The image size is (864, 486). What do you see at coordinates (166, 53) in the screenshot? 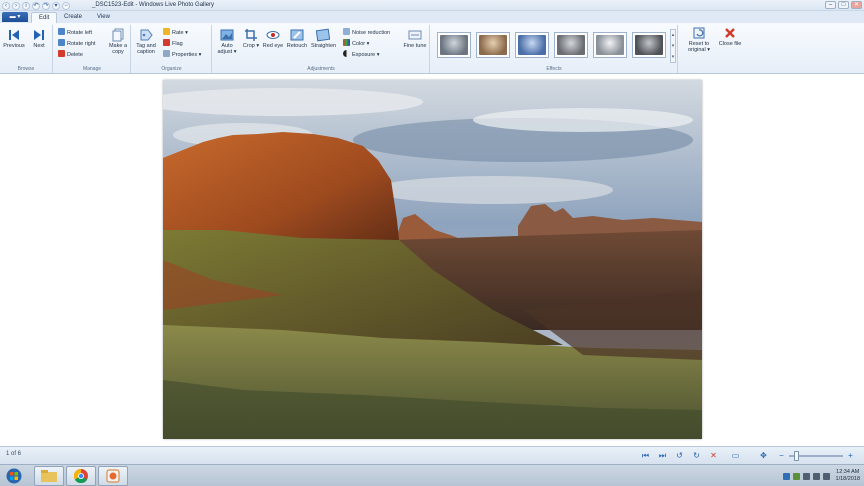
I see `properties-icon` at bounding box center [166, 53].